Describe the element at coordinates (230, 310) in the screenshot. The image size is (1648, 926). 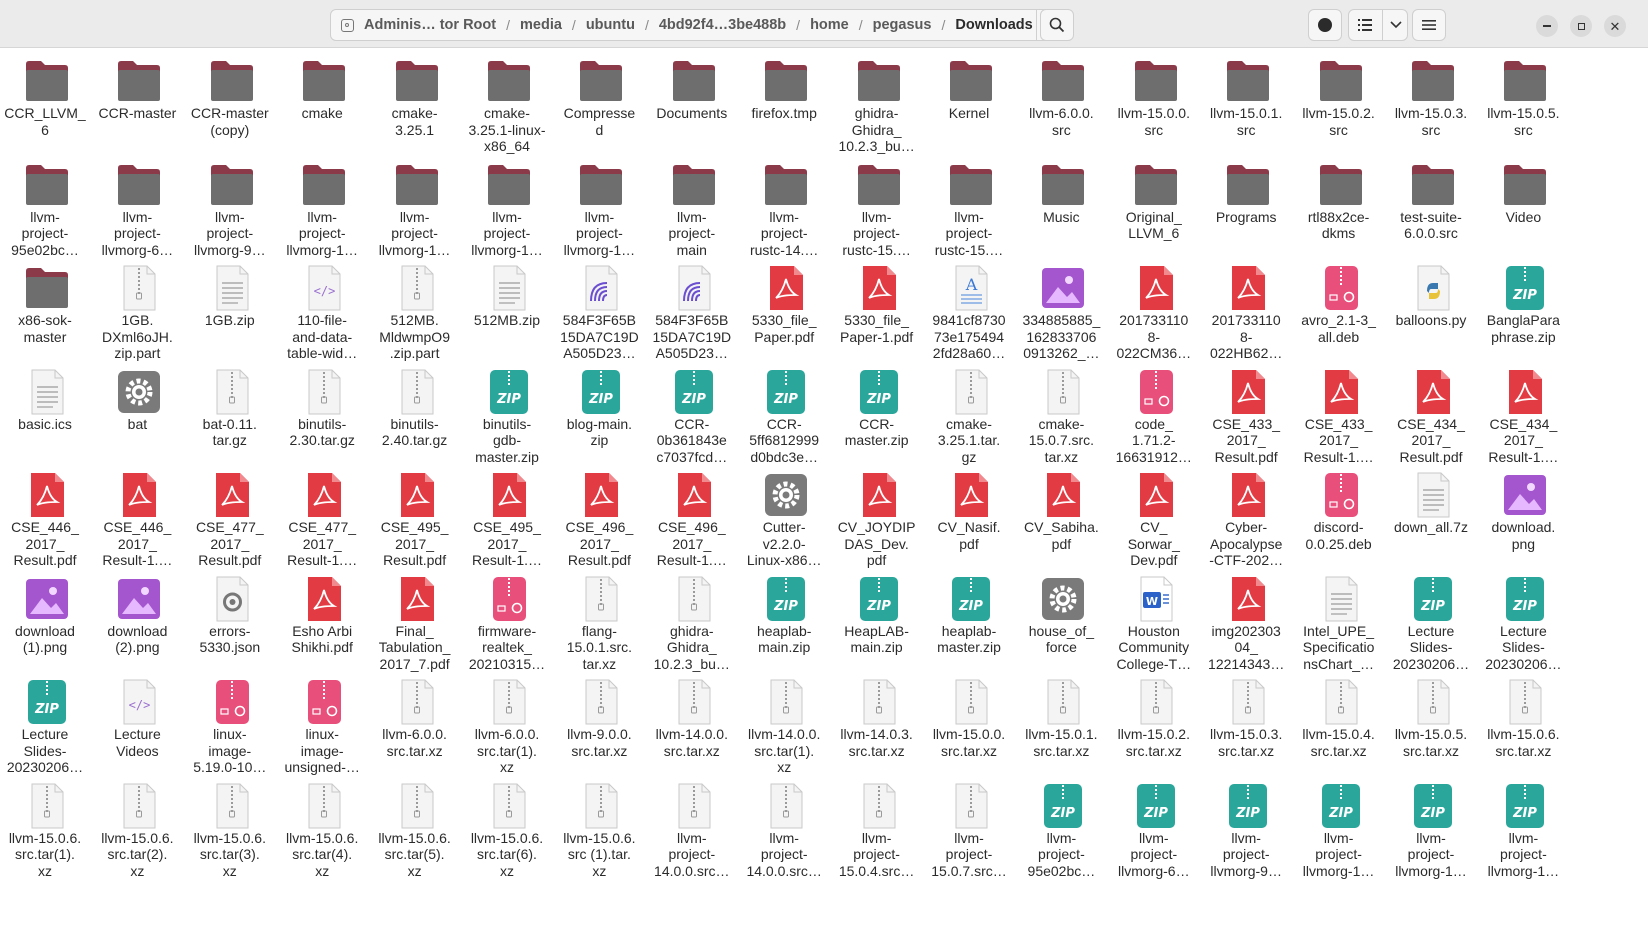
I see `file-item: 1GB.zip` at that location.